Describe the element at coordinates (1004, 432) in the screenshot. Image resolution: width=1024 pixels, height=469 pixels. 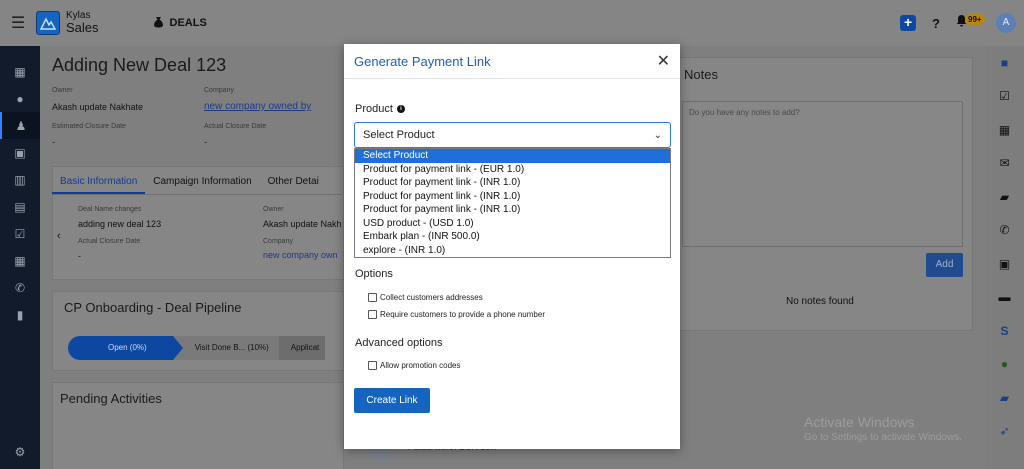
I see `rocket-icon: ➶` at that location.